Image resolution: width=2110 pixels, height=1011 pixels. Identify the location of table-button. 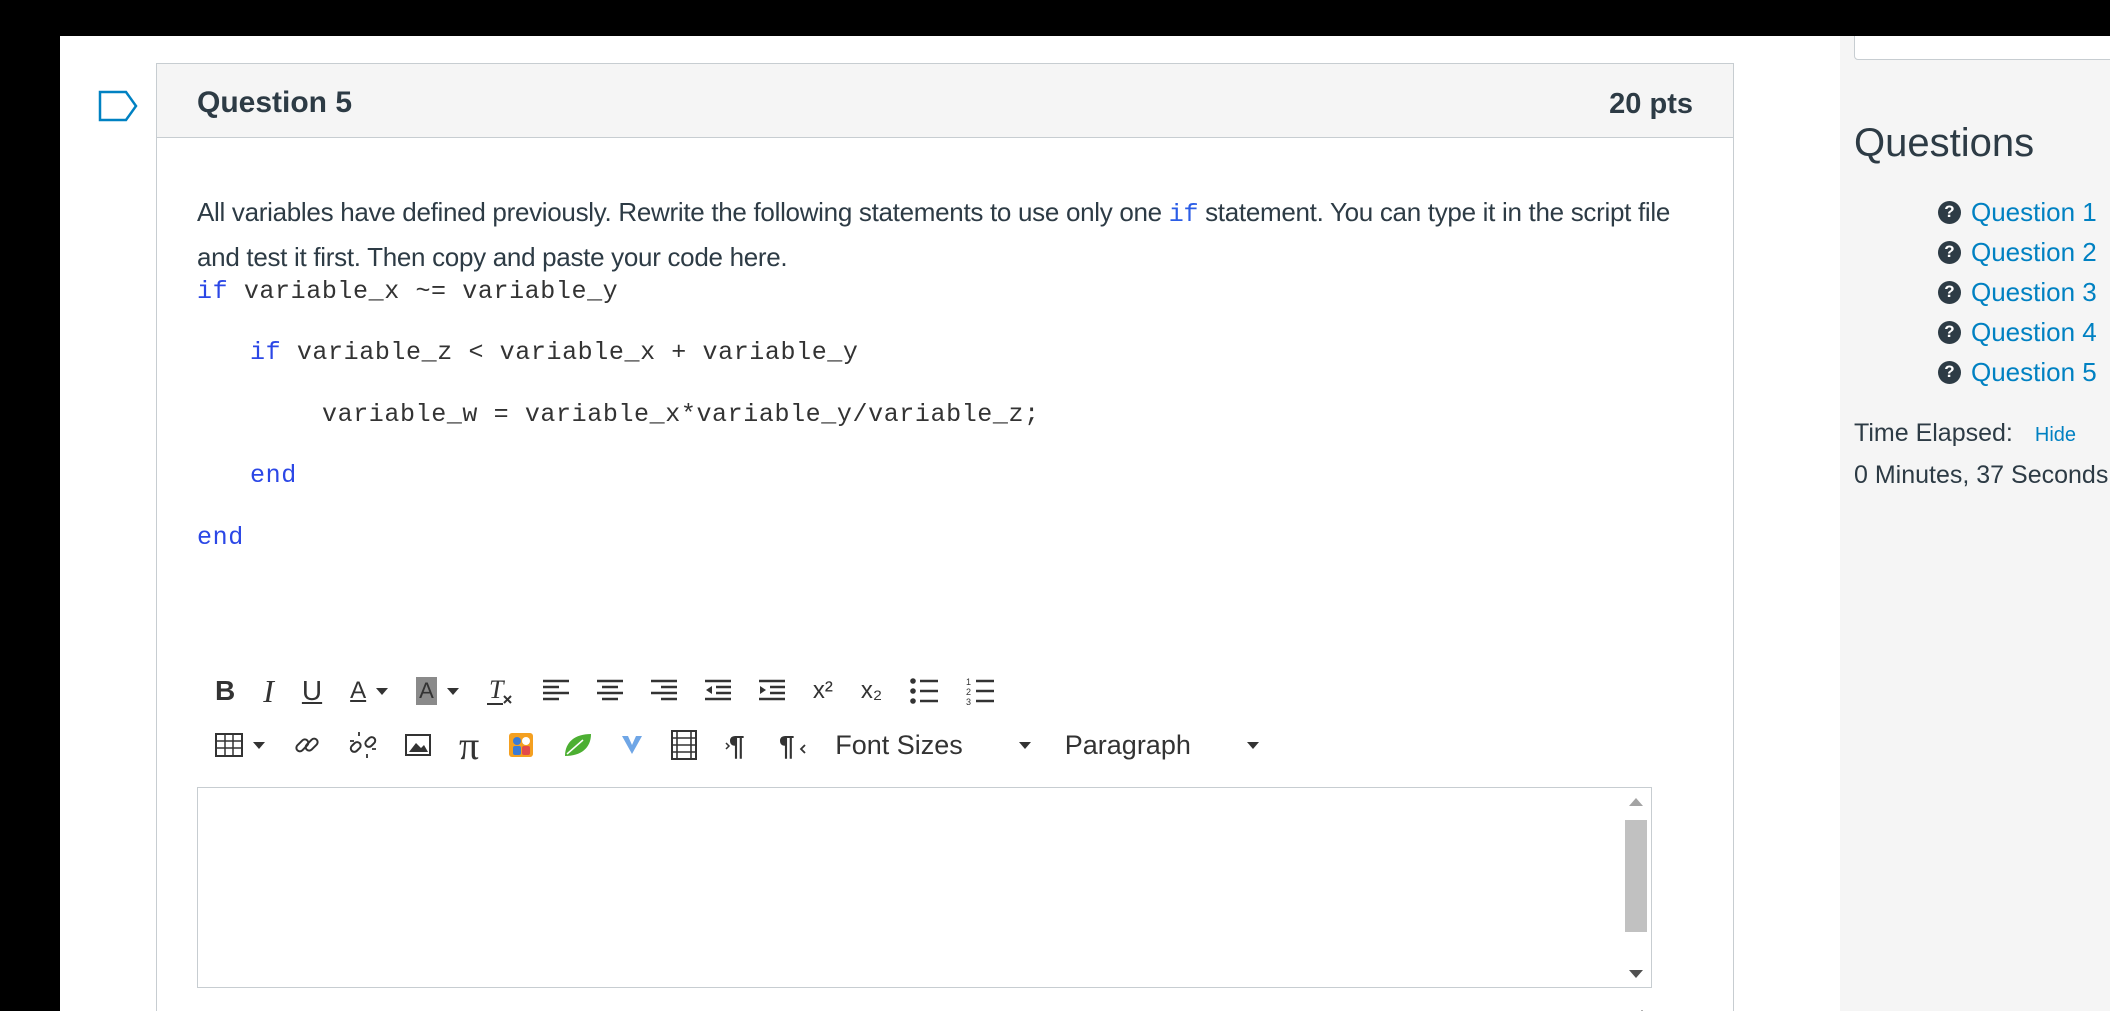
(240, 745).